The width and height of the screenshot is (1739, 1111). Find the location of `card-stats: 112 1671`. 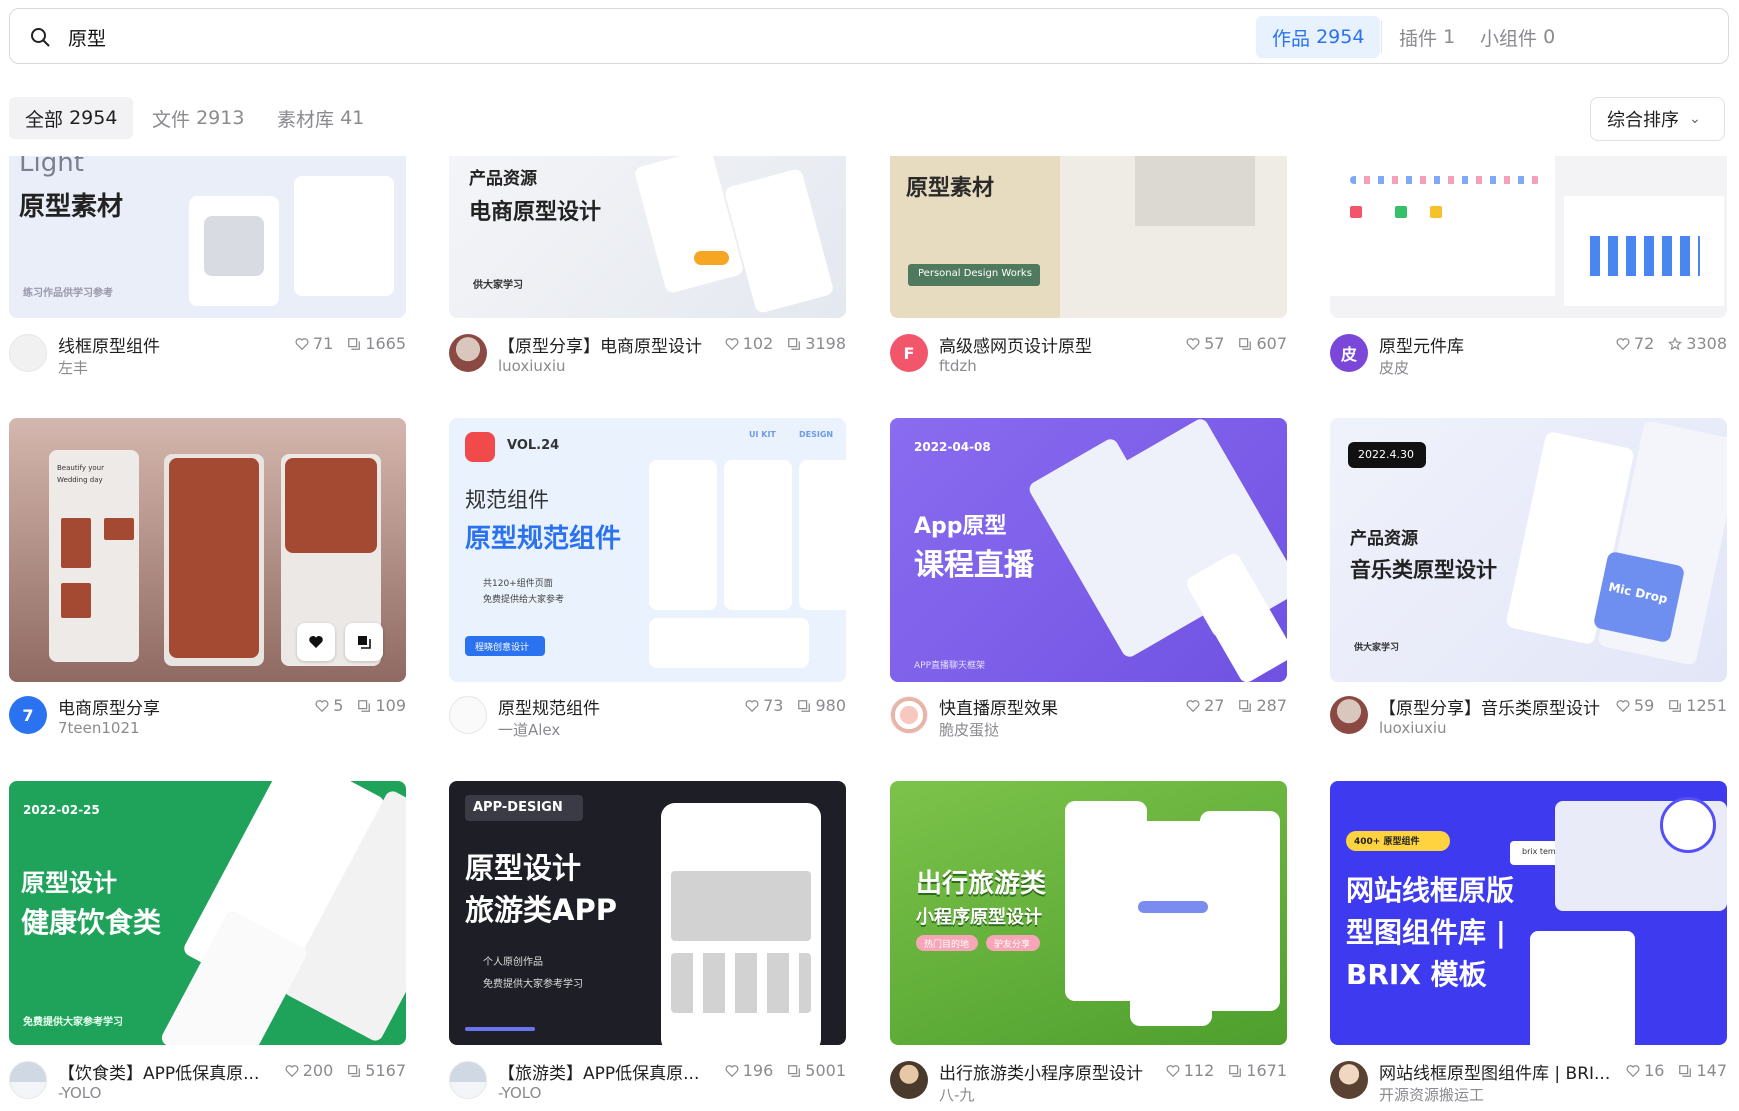

card-stats: 112 1671 is located at coordinates (1226, 1070).